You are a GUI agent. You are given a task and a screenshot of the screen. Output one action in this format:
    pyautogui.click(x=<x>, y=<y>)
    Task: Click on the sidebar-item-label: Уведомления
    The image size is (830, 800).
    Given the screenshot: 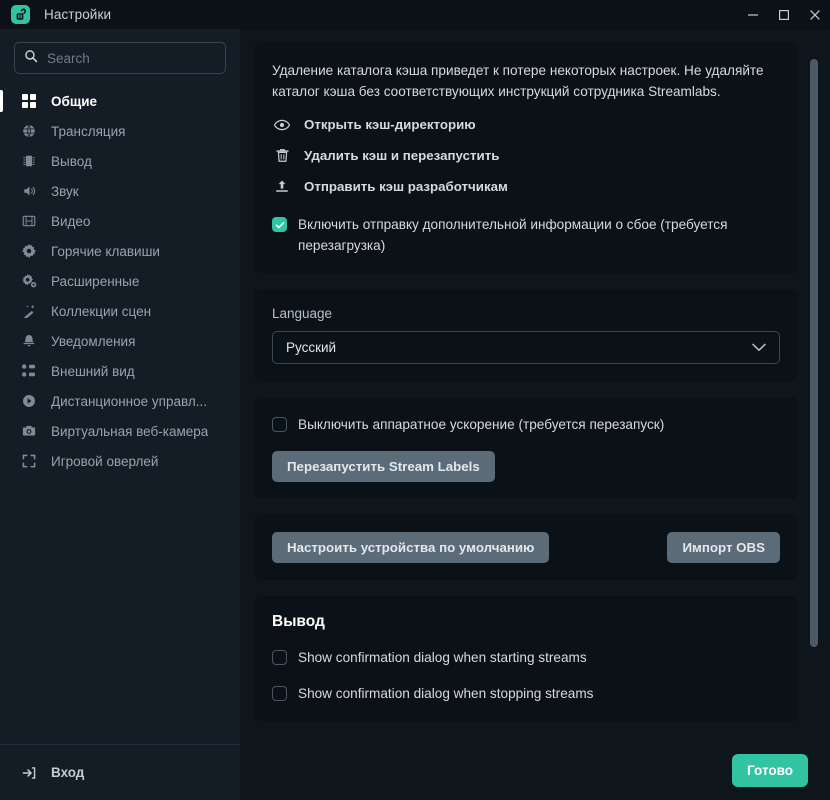 What is the action you would take?
    pyautogui.click(x=93, y=341)
    